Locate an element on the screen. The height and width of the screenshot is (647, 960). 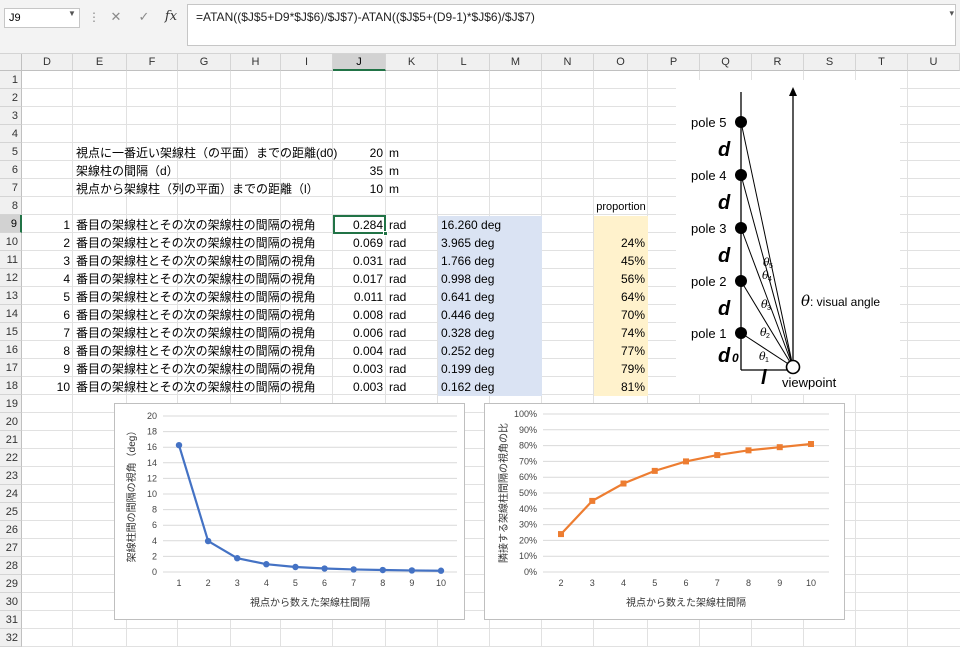
deg-value-cell: 0.641 deg is located at coordinates (490, 297).